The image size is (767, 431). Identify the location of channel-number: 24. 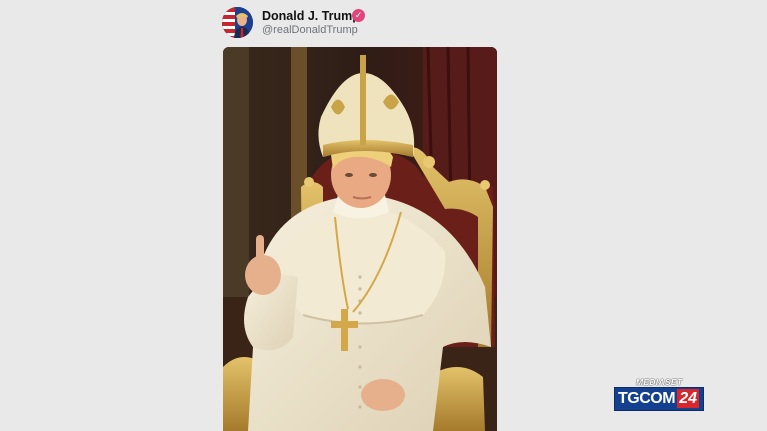
(688, 398).